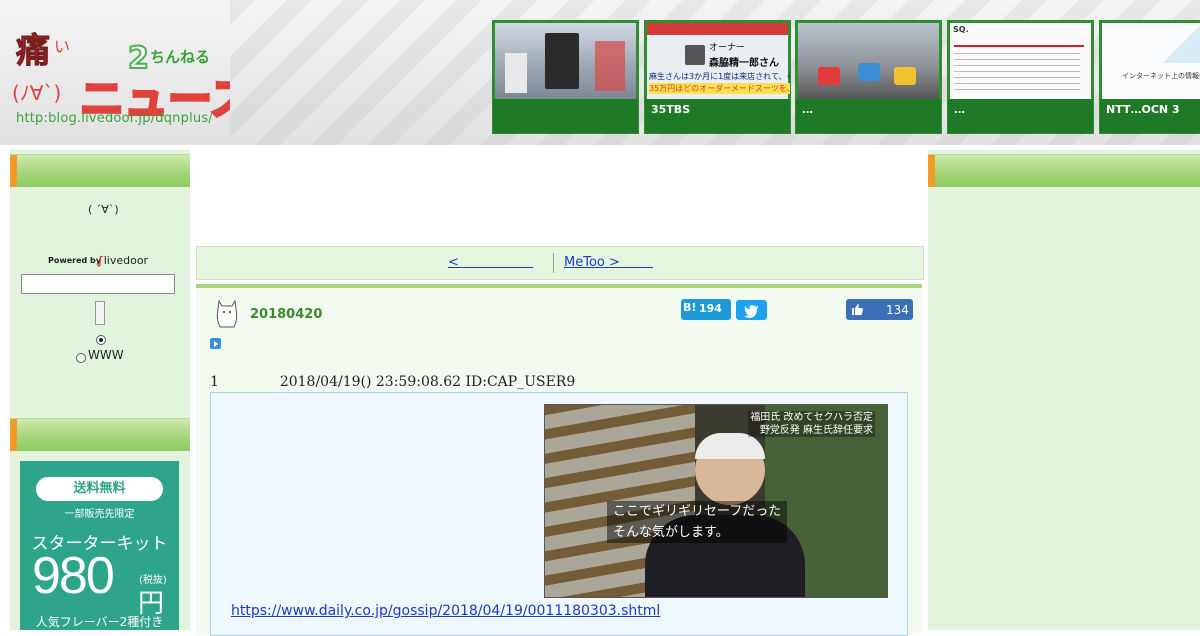 The width and height of the screenshot is (1200, 636). I want to click on logo-url: http:blog.livedoor.jp/dqnplus/, so click(114, 118).